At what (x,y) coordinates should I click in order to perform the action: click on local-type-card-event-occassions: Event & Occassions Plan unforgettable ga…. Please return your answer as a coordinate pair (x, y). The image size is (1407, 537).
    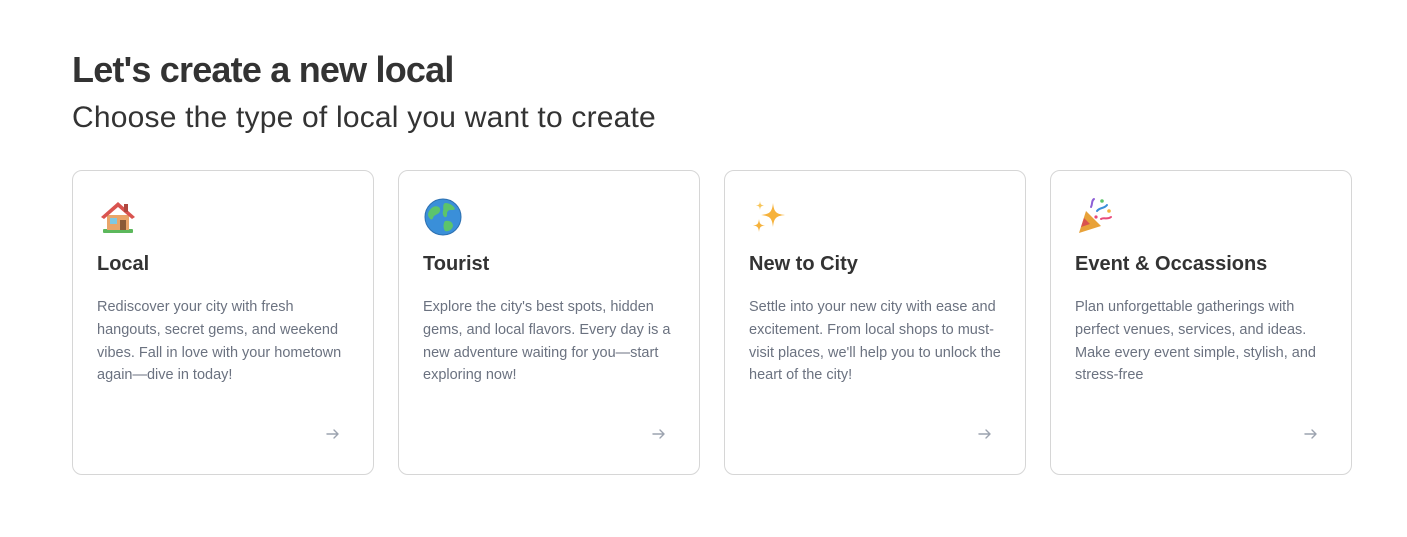
    Looking at the image, I should click on (1201, 322).